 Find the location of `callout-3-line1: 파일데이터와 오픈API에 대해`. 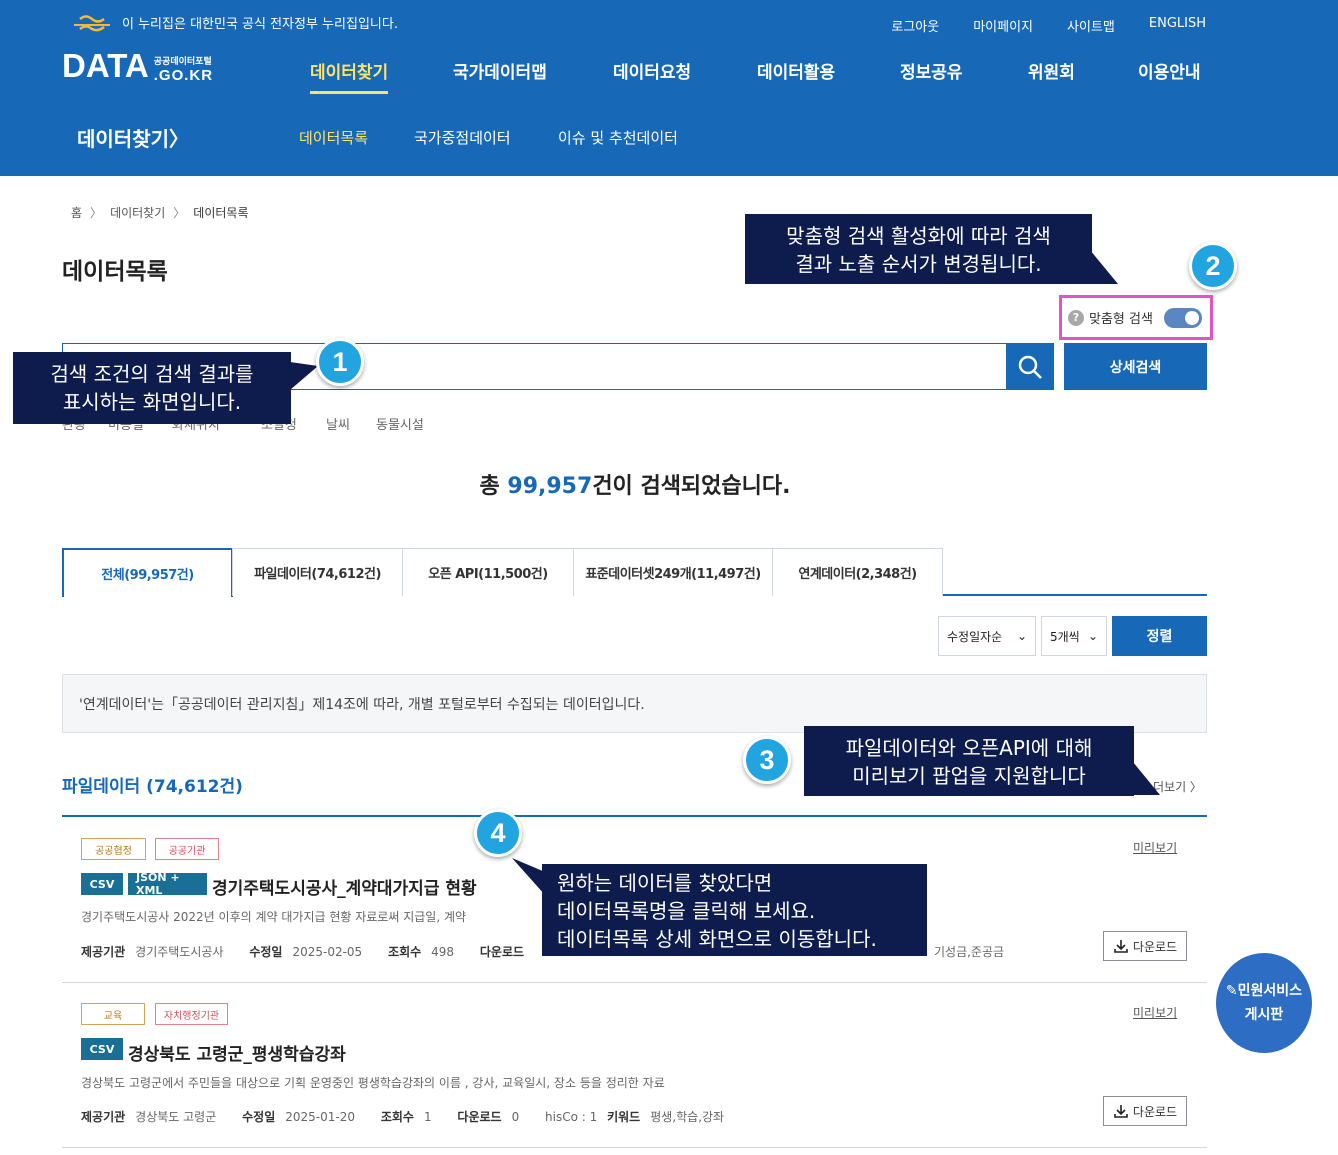

callout-3-line1: 파일데이터와 오픈API에 대해 is located at coordinates (969, 748).